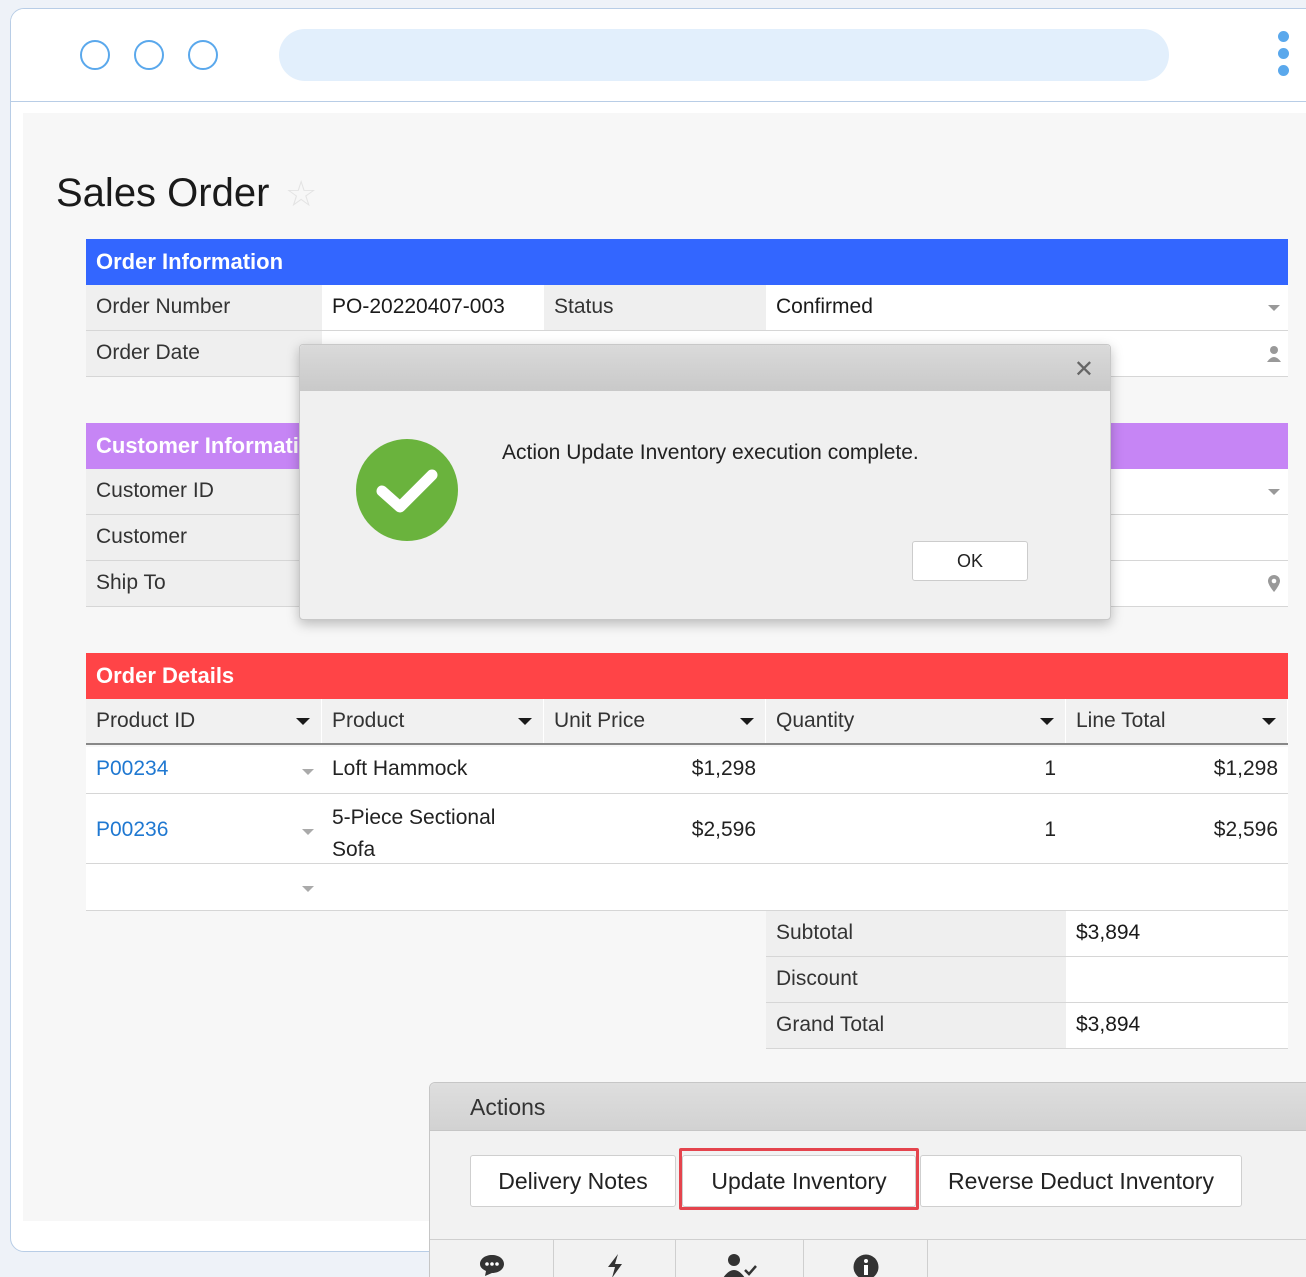 This screenshot has width=1306, height=1277. Describe the element at coordinates (1177, 1025) in the screenshot. I see `grand-total-value: $3,894` at that location.